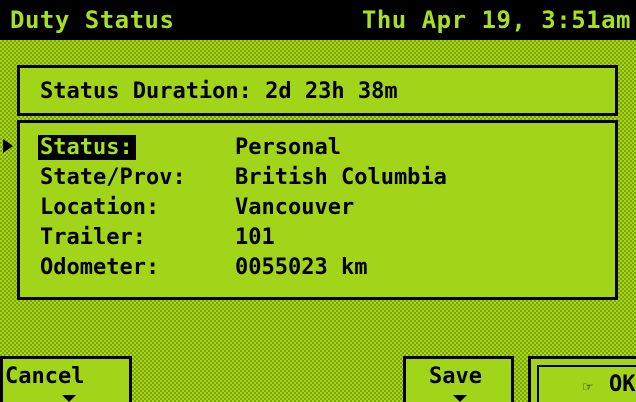 This screenshot has width=636, height=402. What do you see at coordinates (294, 207) in the screenshot?
I see `field-value-location: Vancouver` at bounding box center [294, 207].